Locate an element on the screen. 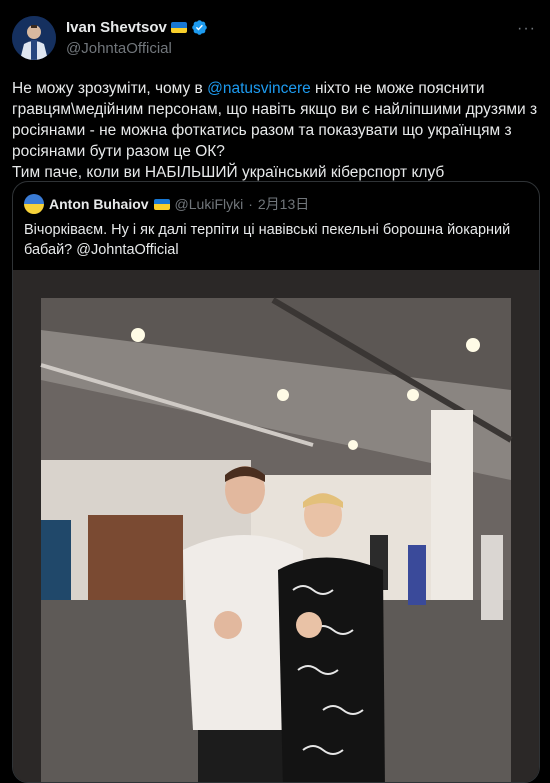 The width and height of the screenshot is (550, 783). author-avatar is located at coordinates (34, 38).